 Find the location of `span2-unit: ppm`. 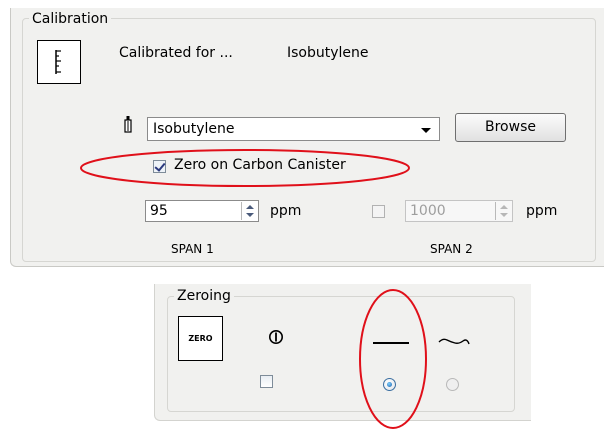

span2-unit: ppm is located at coordinates (542, 211).